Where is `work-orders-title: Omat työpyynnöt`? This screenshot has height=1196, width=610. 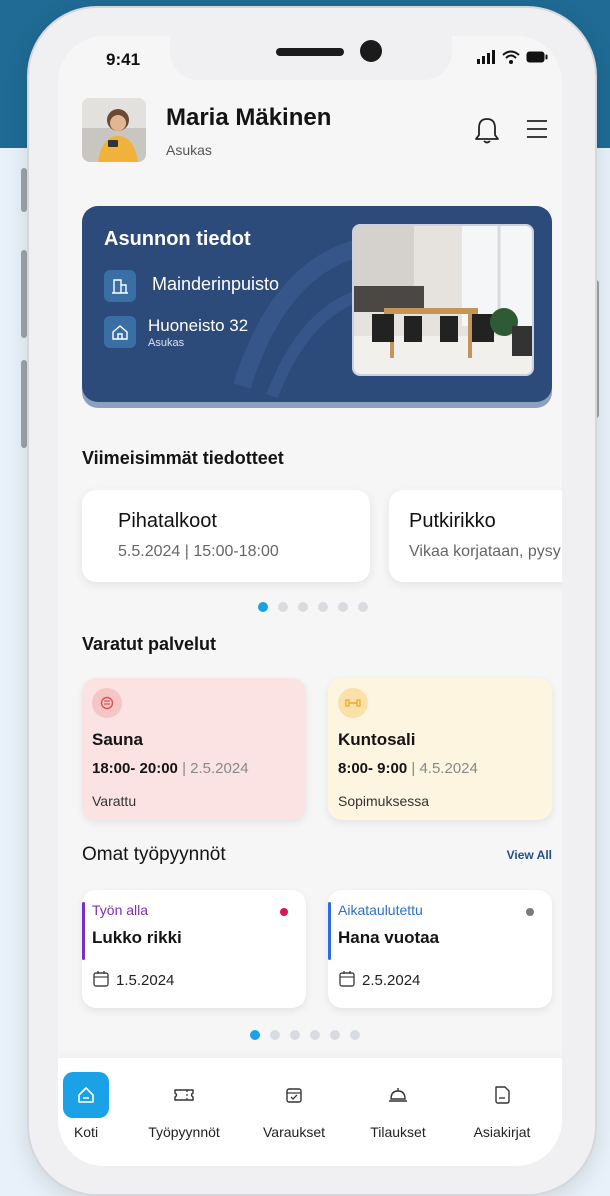
work-orders-title: Omat työpyynnöt is located at coordinates (154, 854).